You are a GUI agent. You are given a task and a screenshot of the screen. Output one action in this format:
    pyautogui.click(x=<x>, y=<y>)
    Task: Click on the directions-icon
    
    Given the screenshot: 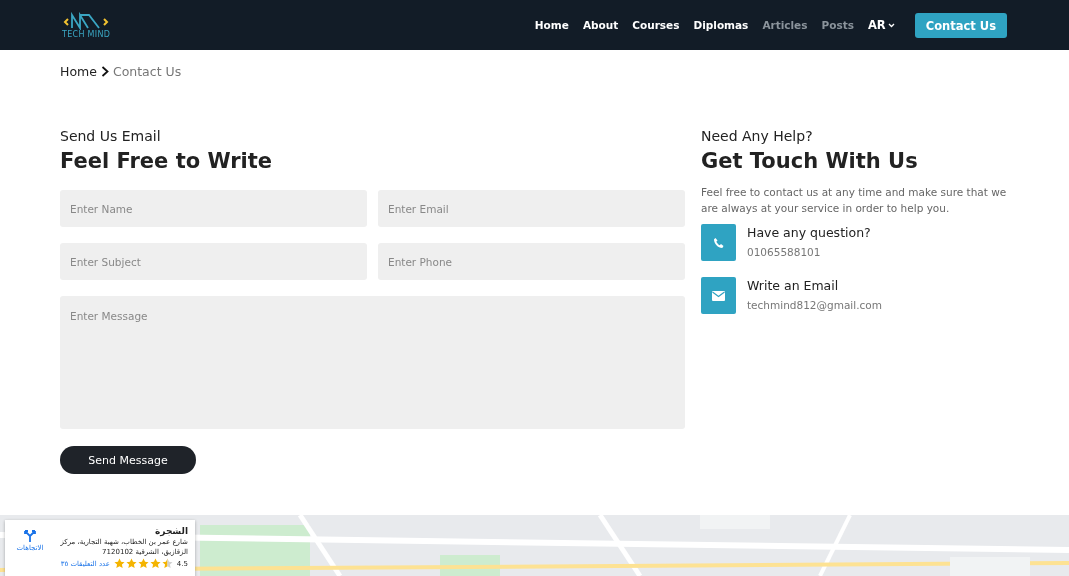 What is the action you would take?
    pyautogui.click(x=30, y=536)
    